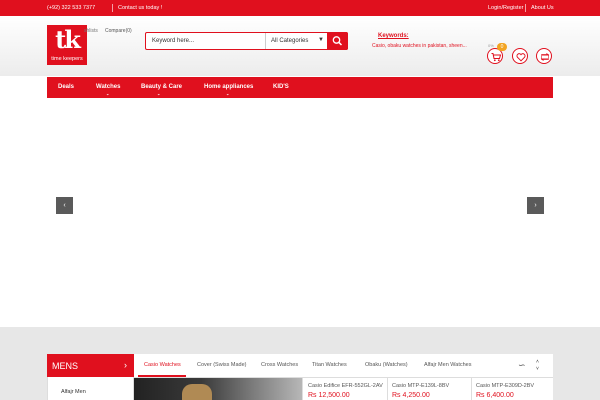 The width and height of the screenshot is (600, 400). Describe the element at coordinates (279, 365) in the screenshot. I see `tab-cross-watches: Cross Watches` at that location.